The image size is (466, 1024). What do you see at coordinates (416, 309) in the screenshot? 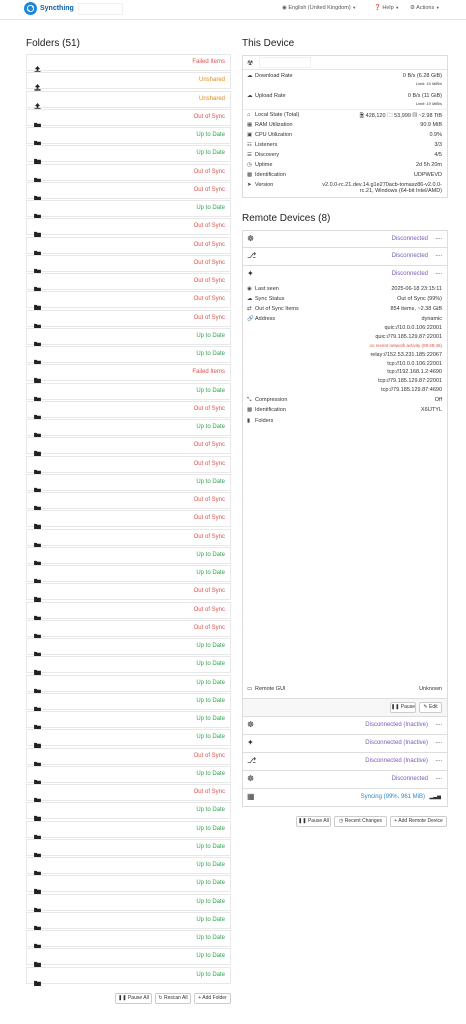
I see `out-of-sync-value: 854 items, ~2.38 GiB` at bounding box center [416, 309].